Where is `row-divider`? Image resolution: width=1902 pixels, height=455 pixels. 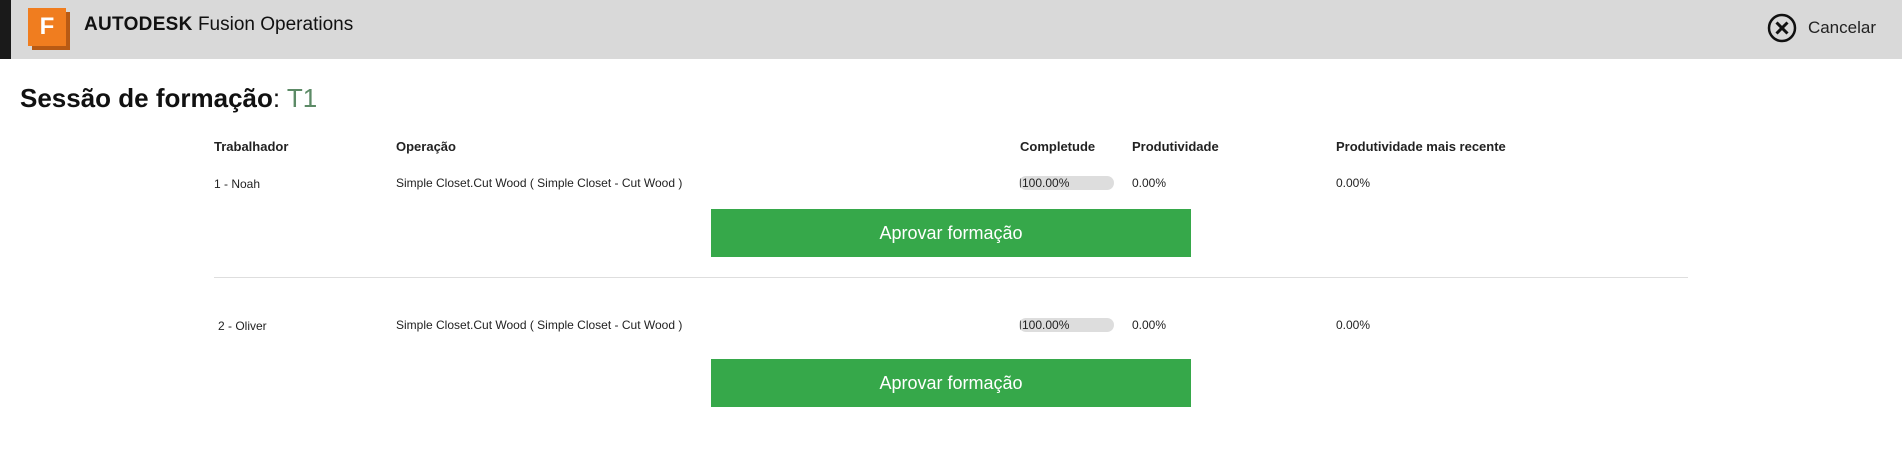 row-divider is located at coordinates (951, 277).